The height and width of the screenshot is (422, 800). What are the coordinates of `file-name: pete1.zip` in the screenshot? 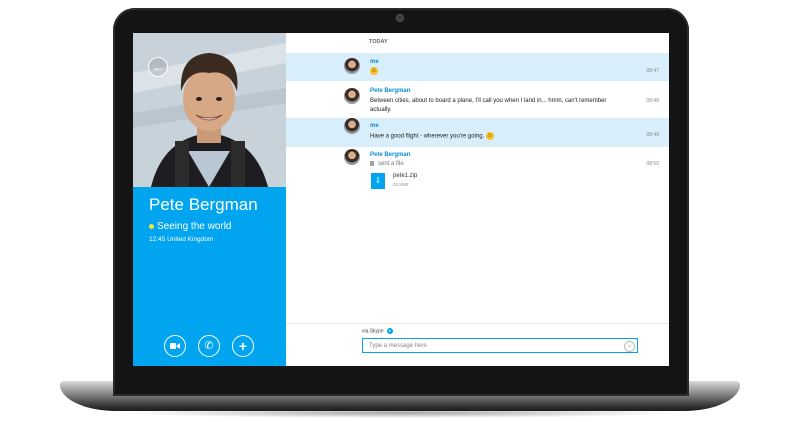 It's located at (405, 176).